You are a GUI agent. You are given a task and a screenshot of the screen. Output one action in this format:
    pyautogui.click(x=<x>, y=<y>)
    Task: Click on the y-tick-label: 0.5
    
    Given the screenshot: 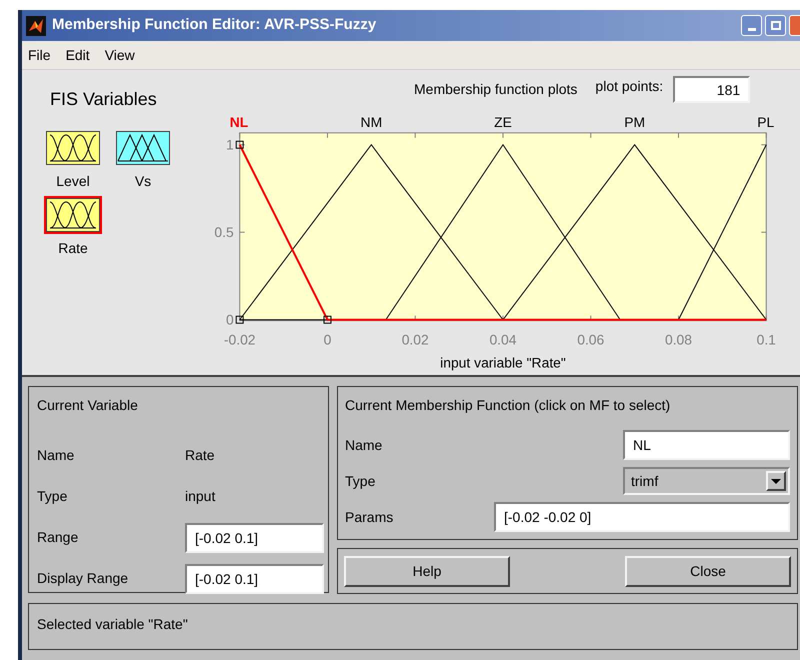 What is the action you would take?
    pyautogui.click(x=224, y=232)
    